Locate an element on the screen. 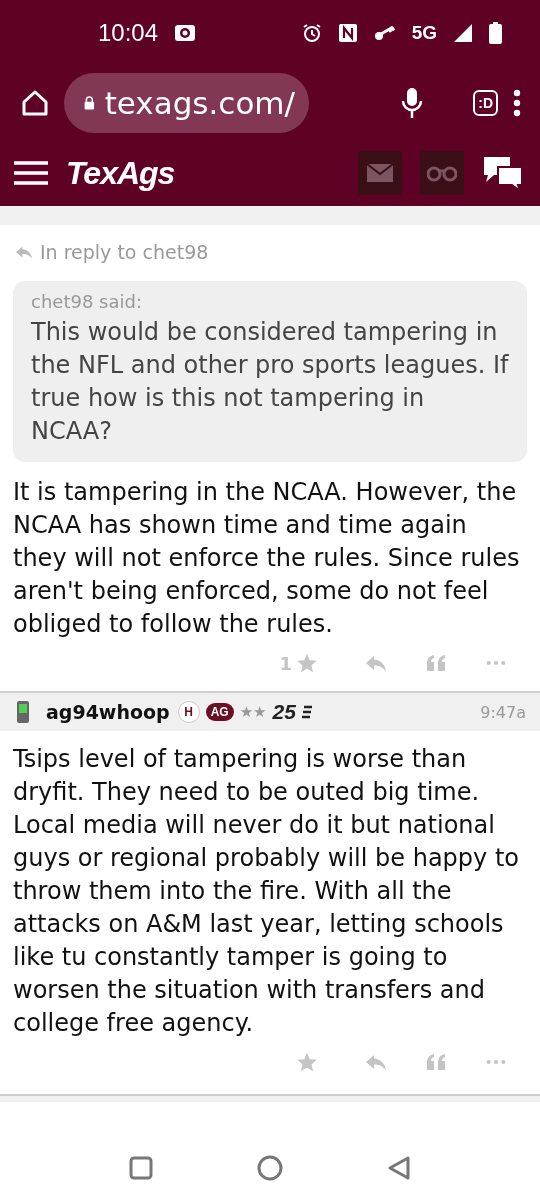 The width and height of the screenshot is (540, 1200). microphone-icon is located at coordinates (412, 103).